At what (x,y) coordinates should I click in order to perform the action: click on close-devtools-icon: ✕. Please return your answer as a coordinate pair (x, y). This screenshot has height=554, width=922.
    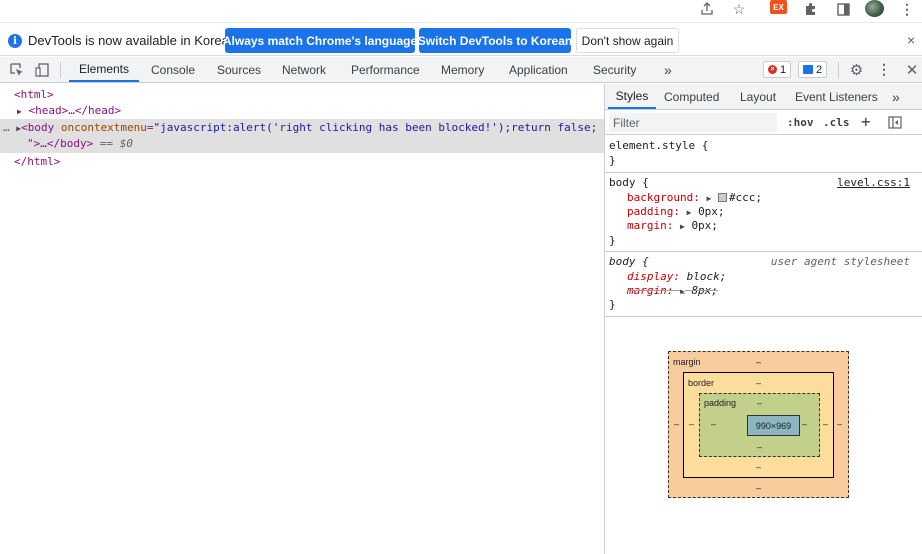
    Looking at the image, I should click on (912, 70).